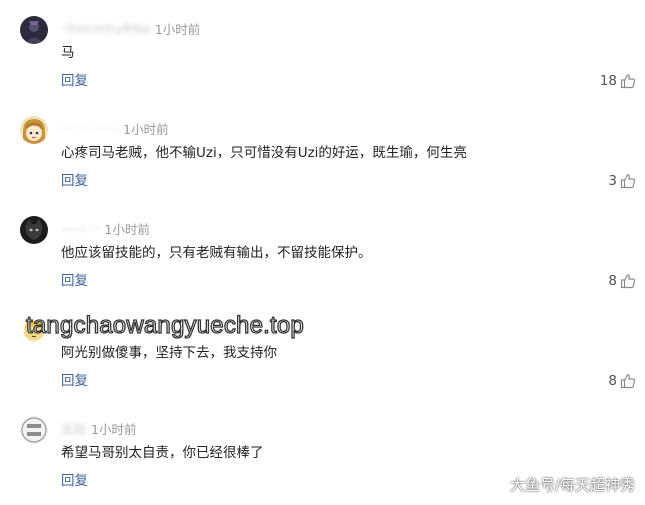 Image resolution: width=645 pixels, height=505 pixels. I want to click on comment-meta: ··· ·· ······ 1小时前, so click(115, 128).